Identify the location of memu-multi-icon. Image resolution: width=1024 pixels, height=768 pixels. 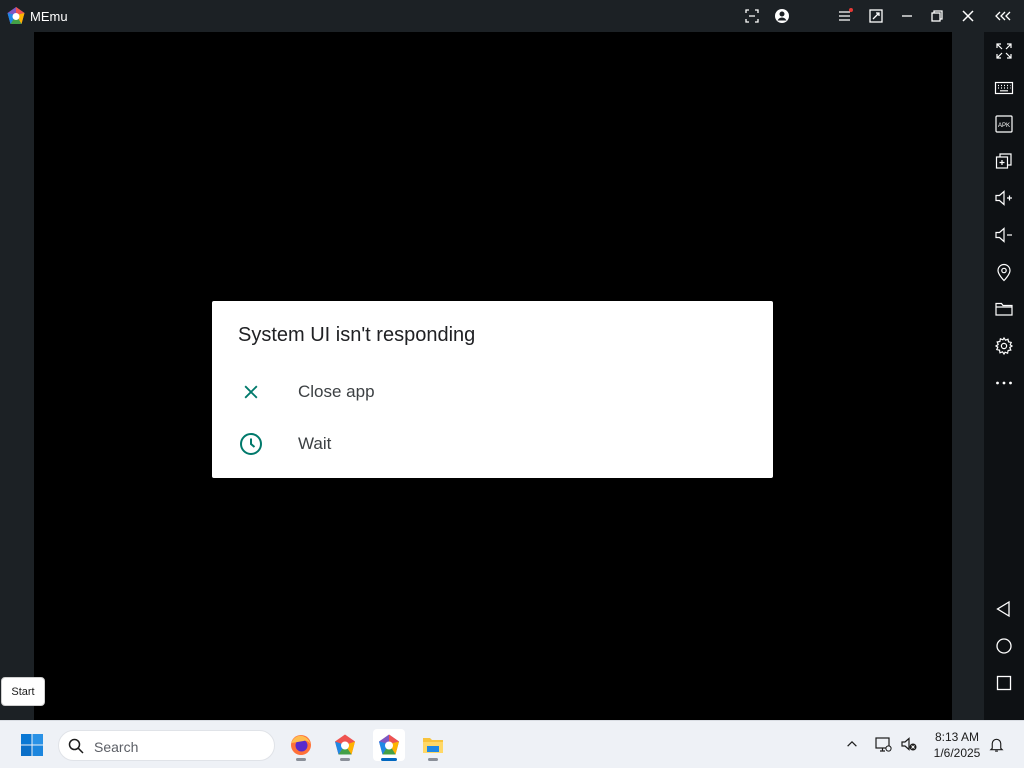
(345, 744).